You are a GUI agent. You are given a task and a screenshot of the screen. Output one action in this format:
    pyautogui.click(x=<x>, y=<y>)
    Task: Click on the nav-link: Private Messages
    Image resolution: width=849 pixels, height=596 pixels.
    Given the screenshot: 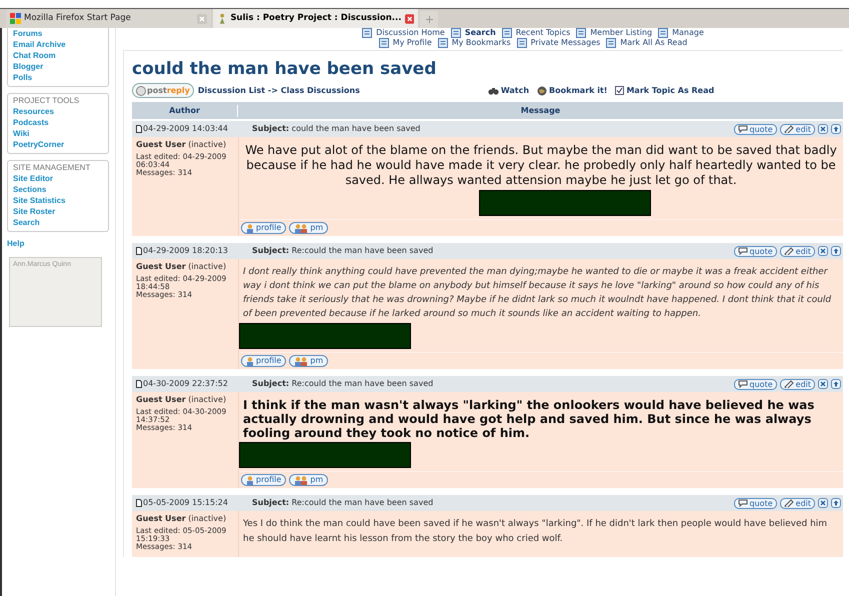 What is the action you would take?
    pyautogui.click(x=558, y=43)
    